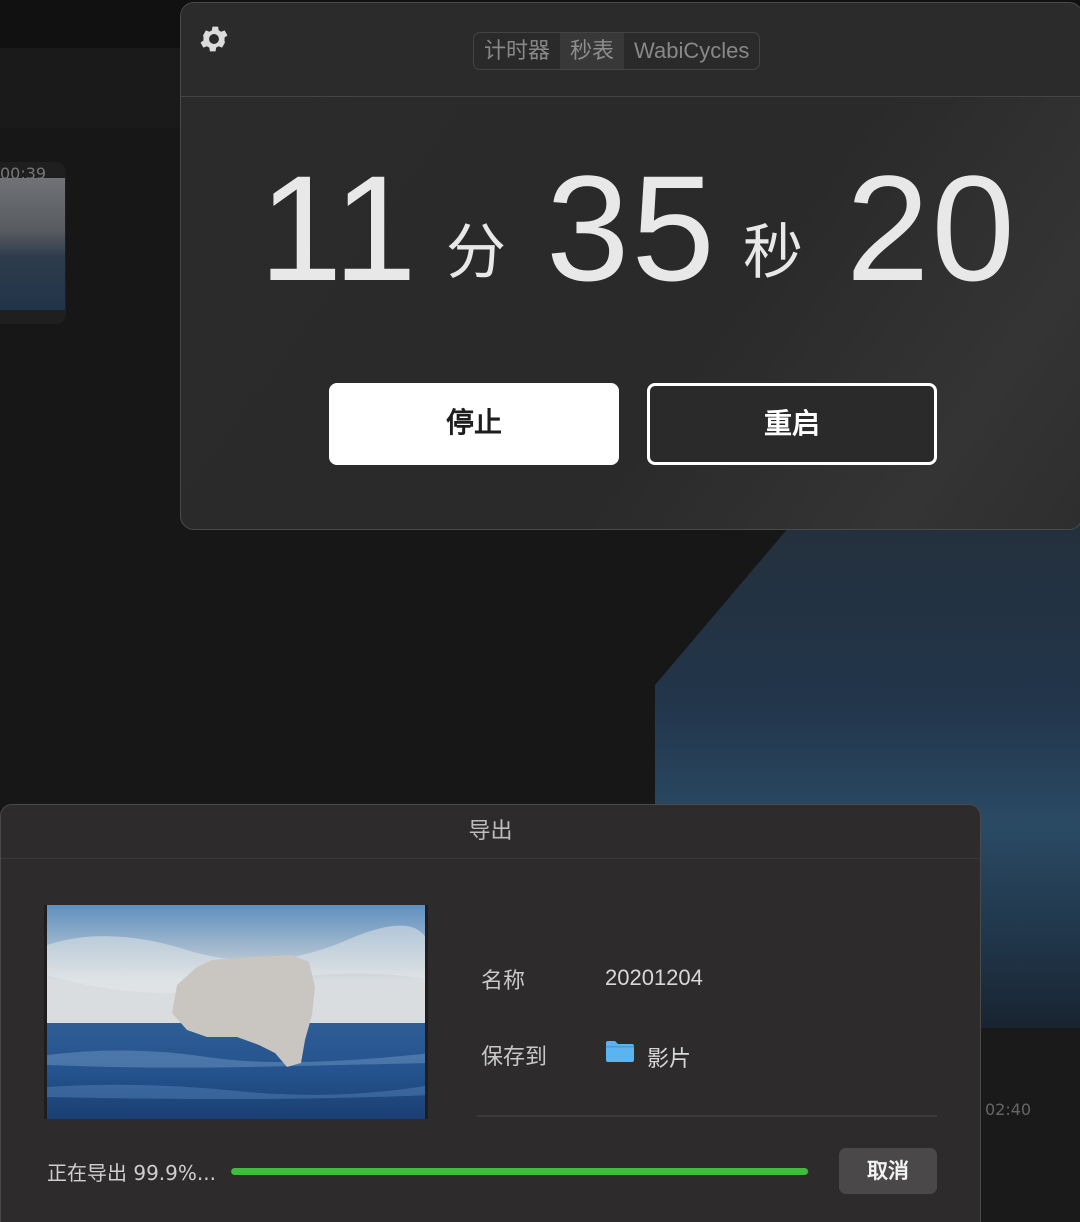 This screenshot has width=1080, height=1222. Describe the element at coordinates (691, 51) in the screenshot. I see `tab-wabicycles: WabiCycles` at that location.